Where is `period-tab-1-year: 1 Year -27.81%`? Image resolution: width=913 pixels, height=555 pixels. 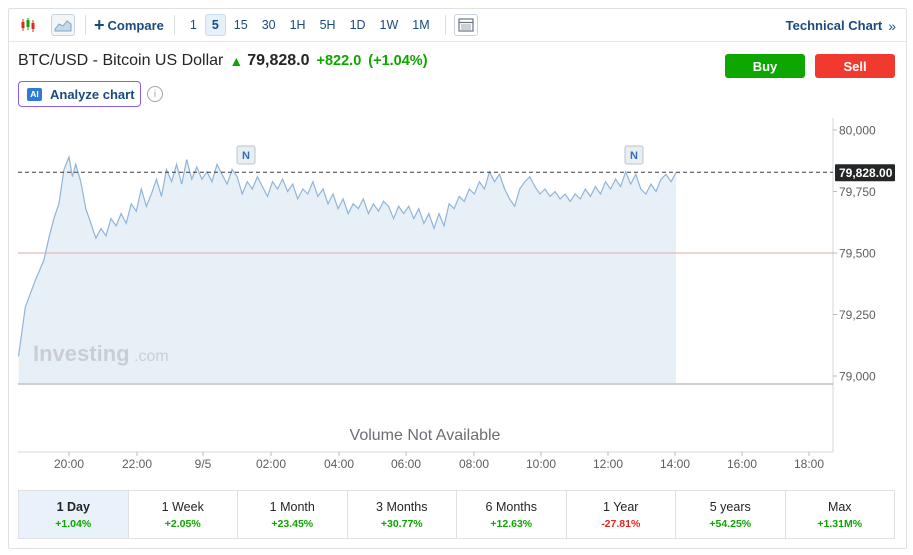 period-tab-1-year: 1 Year -27.81% is located at coordinates (621, 514).